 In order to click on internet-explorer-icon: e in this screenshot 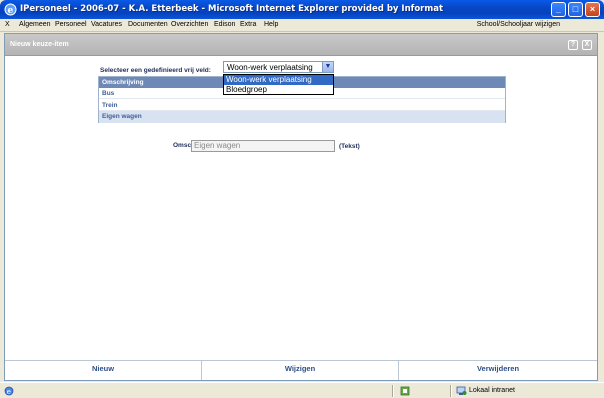, I will do `click(10, 9)`.